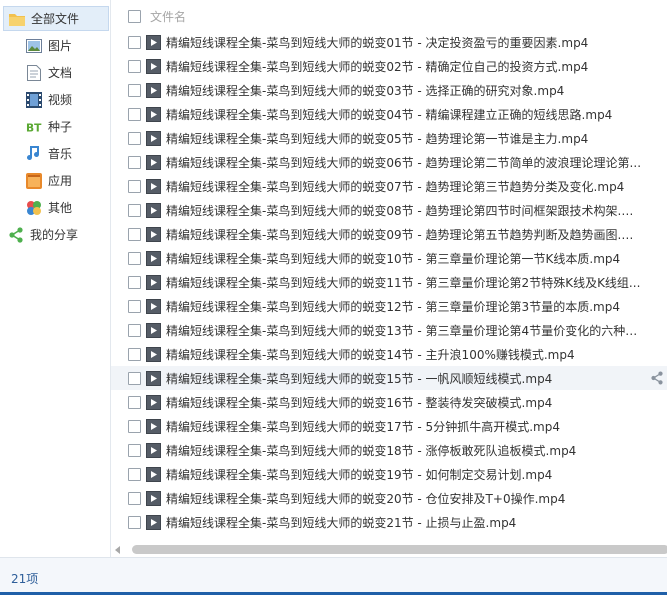 The width and height of the screenshot is (667, 595). Describe the element at coordinates (168, 16) in the screenshot. I see `column-header-filename: 文件名` at that location.